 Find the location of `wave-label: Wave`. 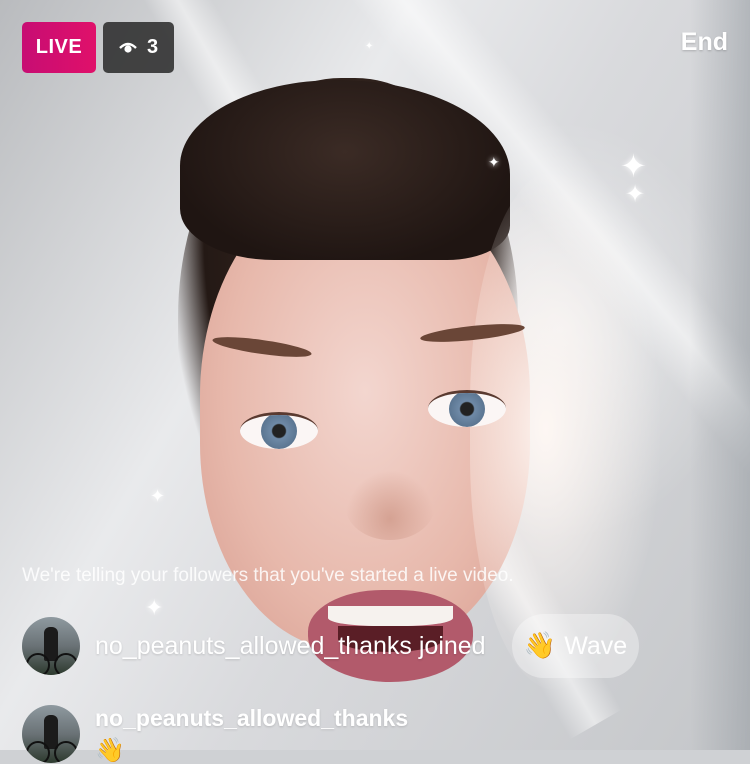

wave-label: Wave is located at coordinates (596, 645).